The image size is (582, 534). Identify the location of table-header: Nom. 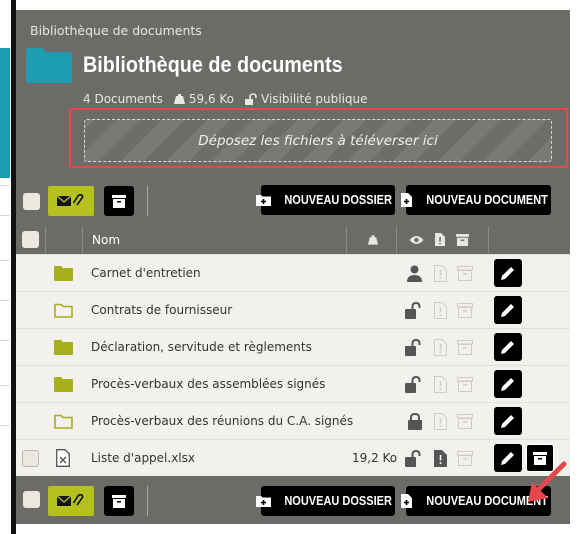
(293, 240).